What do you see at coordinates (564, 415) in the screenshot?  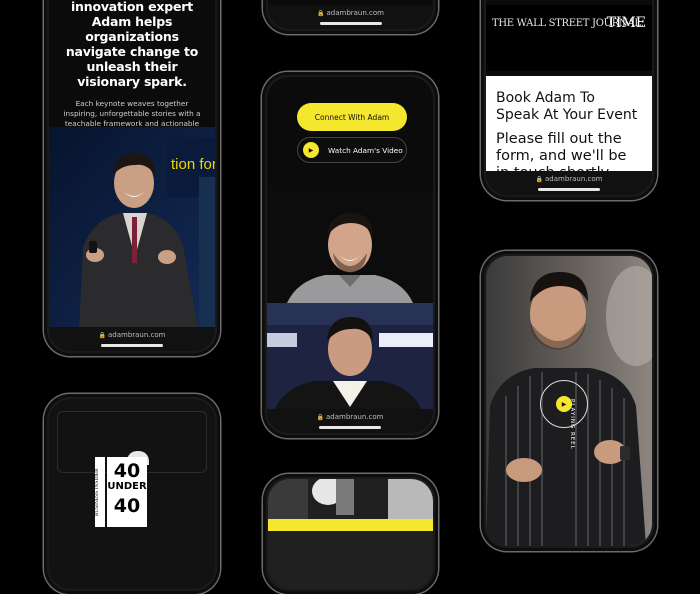 I see `playing-reel-badge: ▶ PLAYING REEL` at bounding box center [564, 415].